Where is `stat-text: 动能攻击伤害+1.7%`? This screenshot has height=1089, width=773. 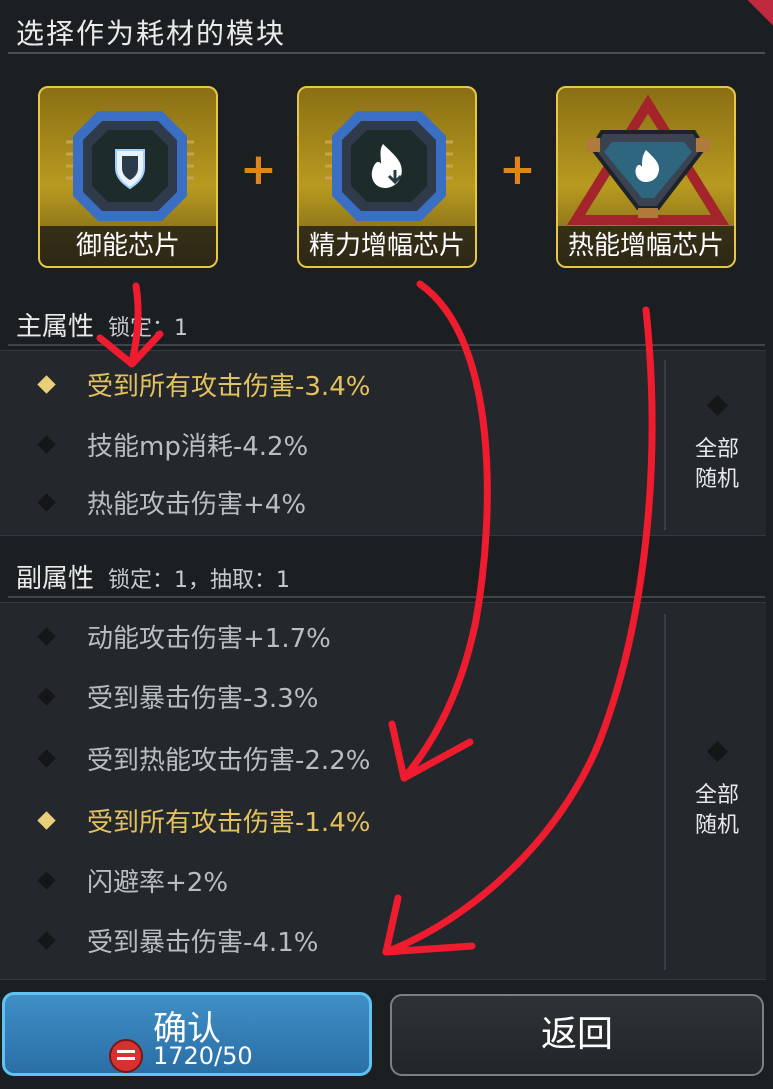
stat-text: 动能攻击伤害+1.7% is located at coordinates (209, 638).